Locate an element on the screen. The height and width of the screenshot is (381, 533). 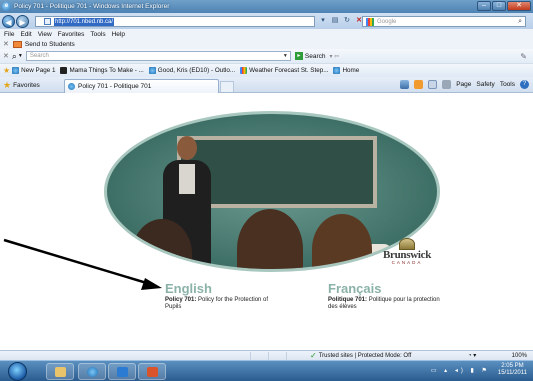
close-button: ✕ is located at coordinates (519, 6).